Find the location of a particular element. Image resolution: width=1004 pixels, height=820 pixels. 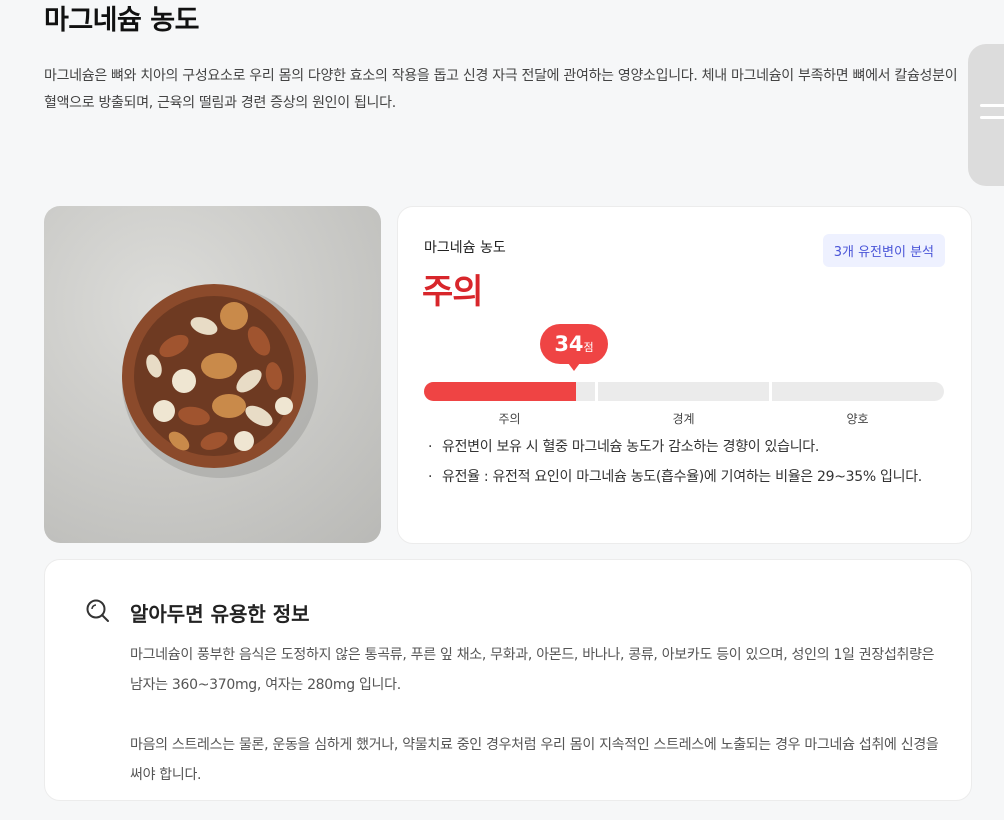

segment-good is located at coordinates (858, 391).